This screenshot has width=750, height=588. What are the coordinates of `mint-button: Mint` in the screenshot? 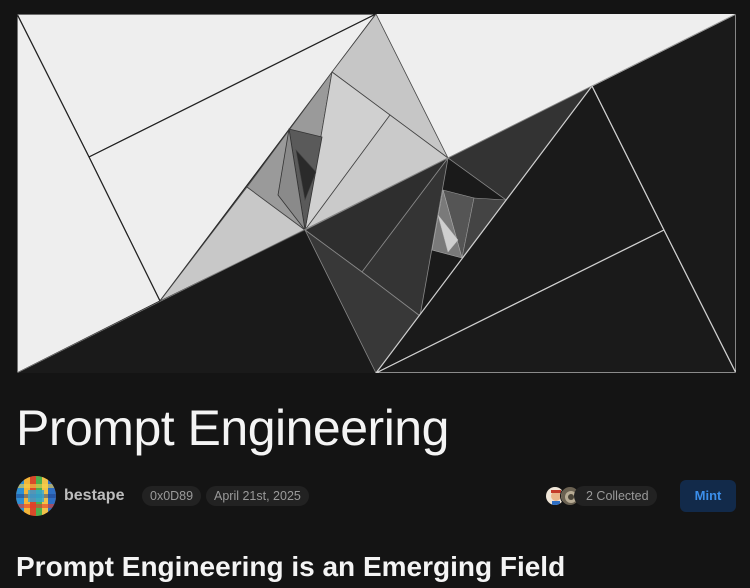 It's located at (708, 496).